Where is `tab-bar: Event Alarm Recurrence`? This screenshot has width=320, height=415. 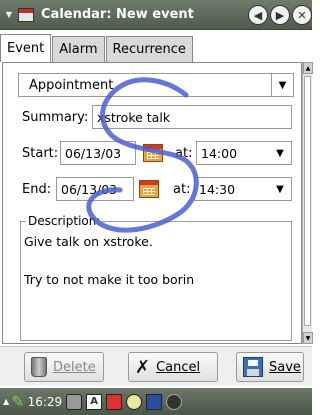
tab-bar: Event Alarm Recurrence is located at coordinates (97, 48).